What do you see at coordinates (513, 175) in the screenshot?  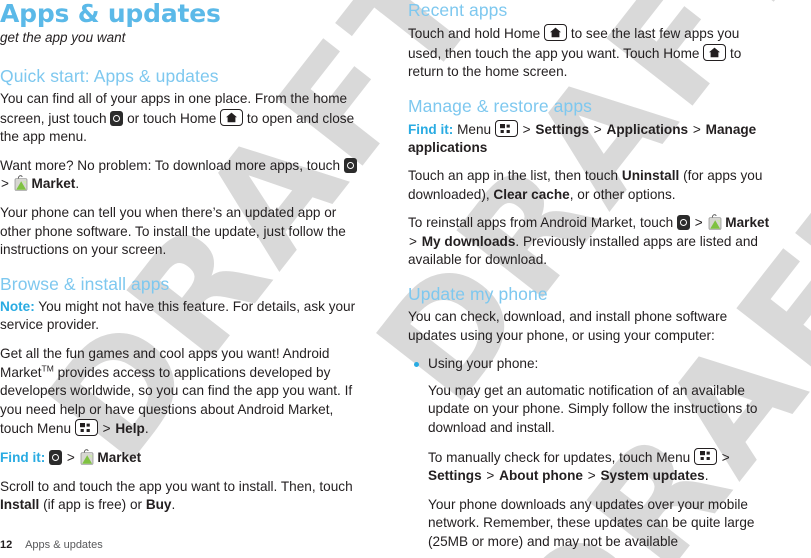 I see `text-fragment: Touch an app in the list, then touch` at bounding box center [513, 175].